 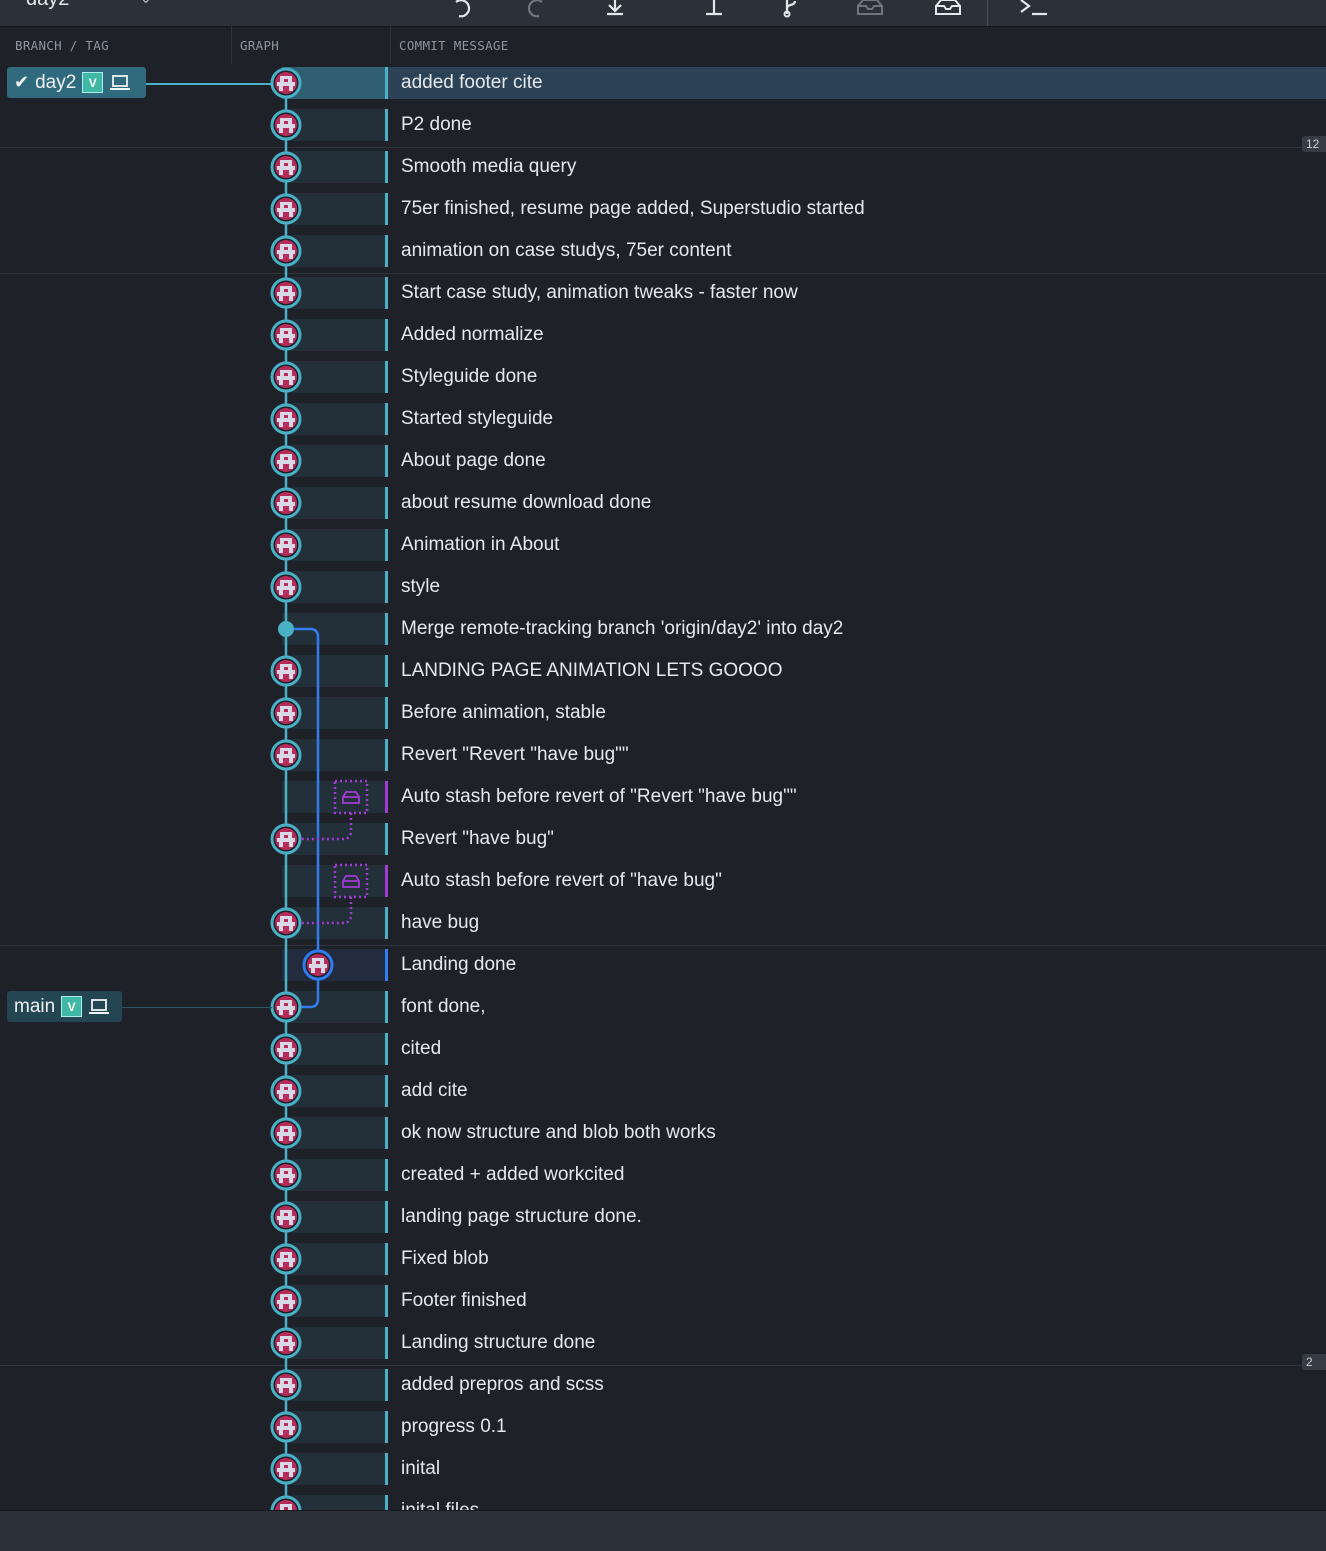 I want to click on branch-icon, so click(x=791, y=11).